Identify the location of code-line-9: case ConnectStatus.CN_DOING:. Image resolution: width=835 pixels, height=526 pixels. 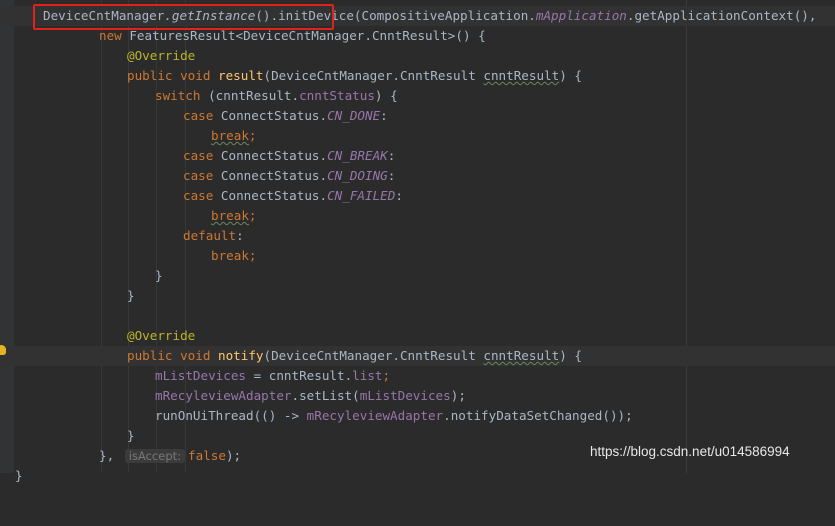
(417, 176).